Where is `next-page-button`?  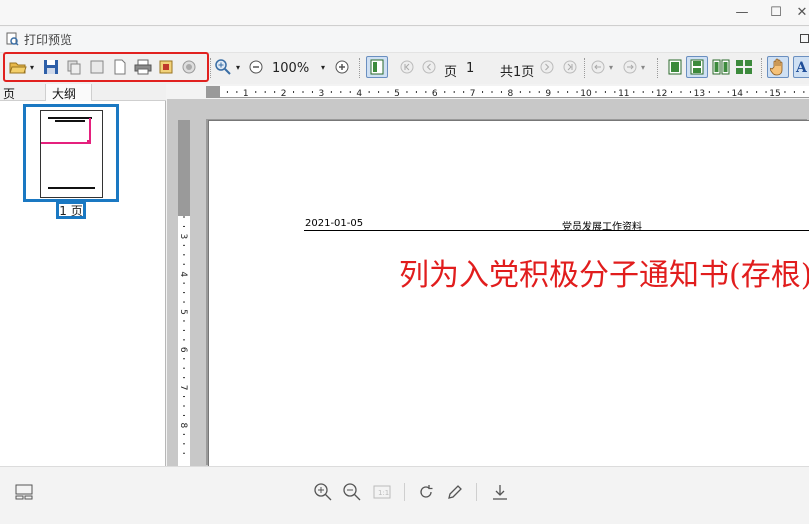 next-page-button is located at coordinates (547, 67).